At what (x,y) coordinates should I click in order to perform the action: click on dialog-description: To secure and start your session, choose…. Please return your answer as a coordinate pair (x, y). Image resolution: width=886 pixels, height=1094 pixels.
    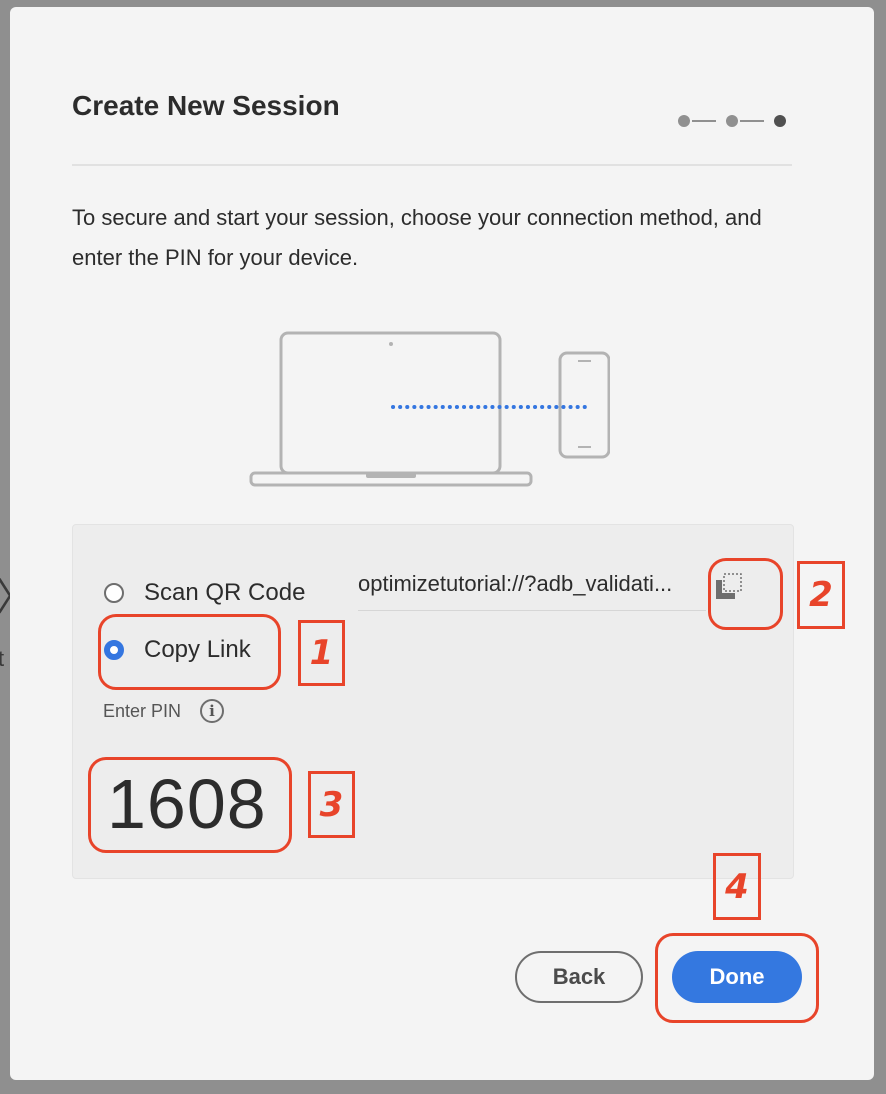
    Looking at the image, I should click on (417, 237).